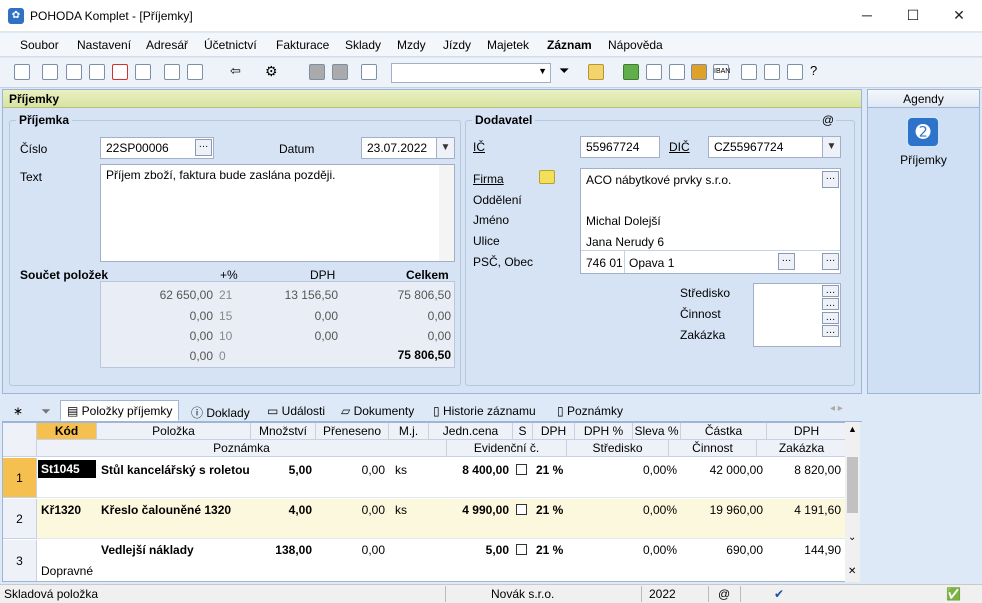  Describe the element at coordinates (363, 45) in the screenshot. I see `menu-sklady: Sklady` at that location.